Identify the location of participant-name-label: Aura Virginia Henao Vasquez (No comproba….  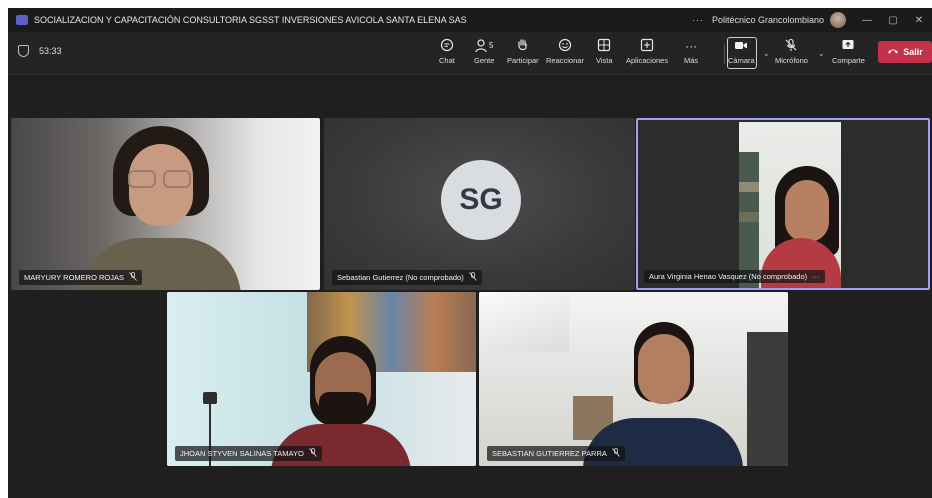
(734, 276).